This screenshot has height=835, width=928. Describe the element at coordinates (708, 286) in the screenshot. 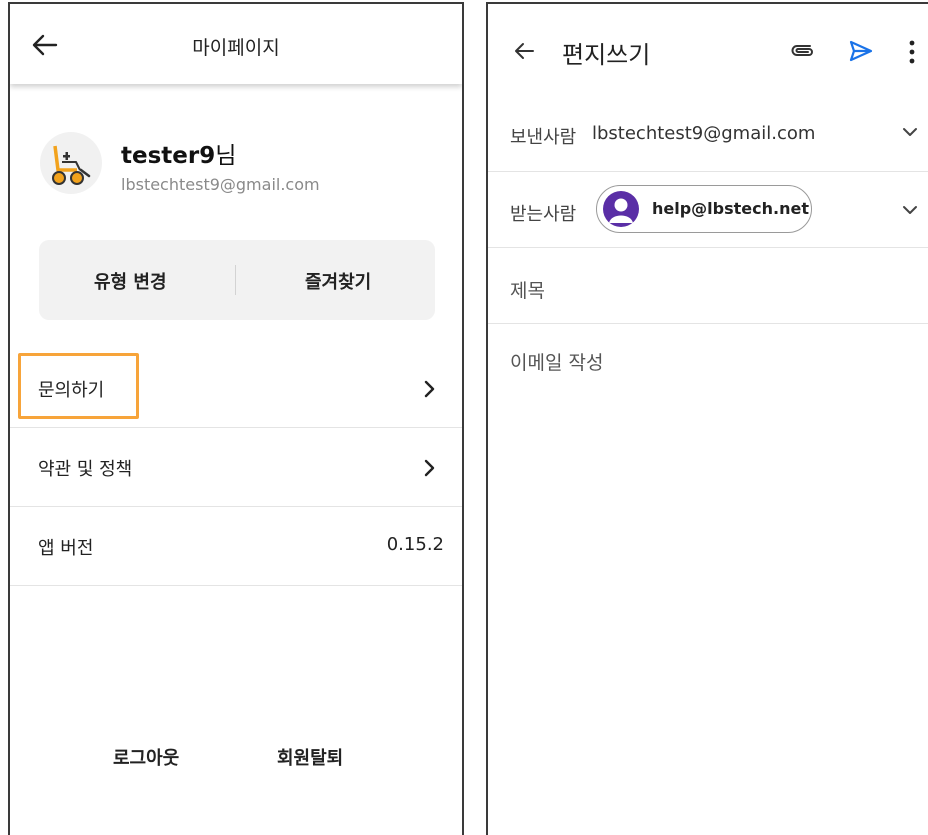

I see `subject-field: 제목` at that location.